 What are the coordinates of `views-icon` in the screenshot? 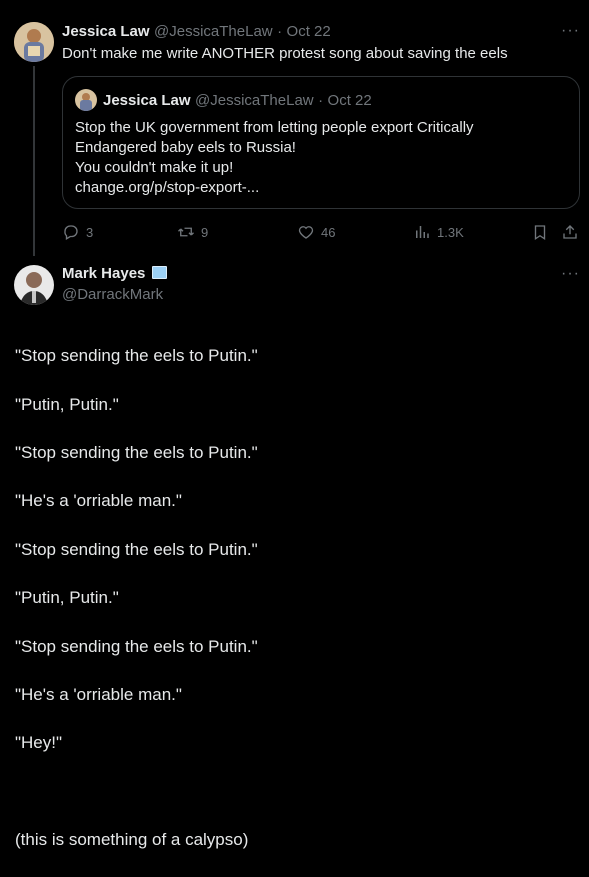 It's located at (422, 232).